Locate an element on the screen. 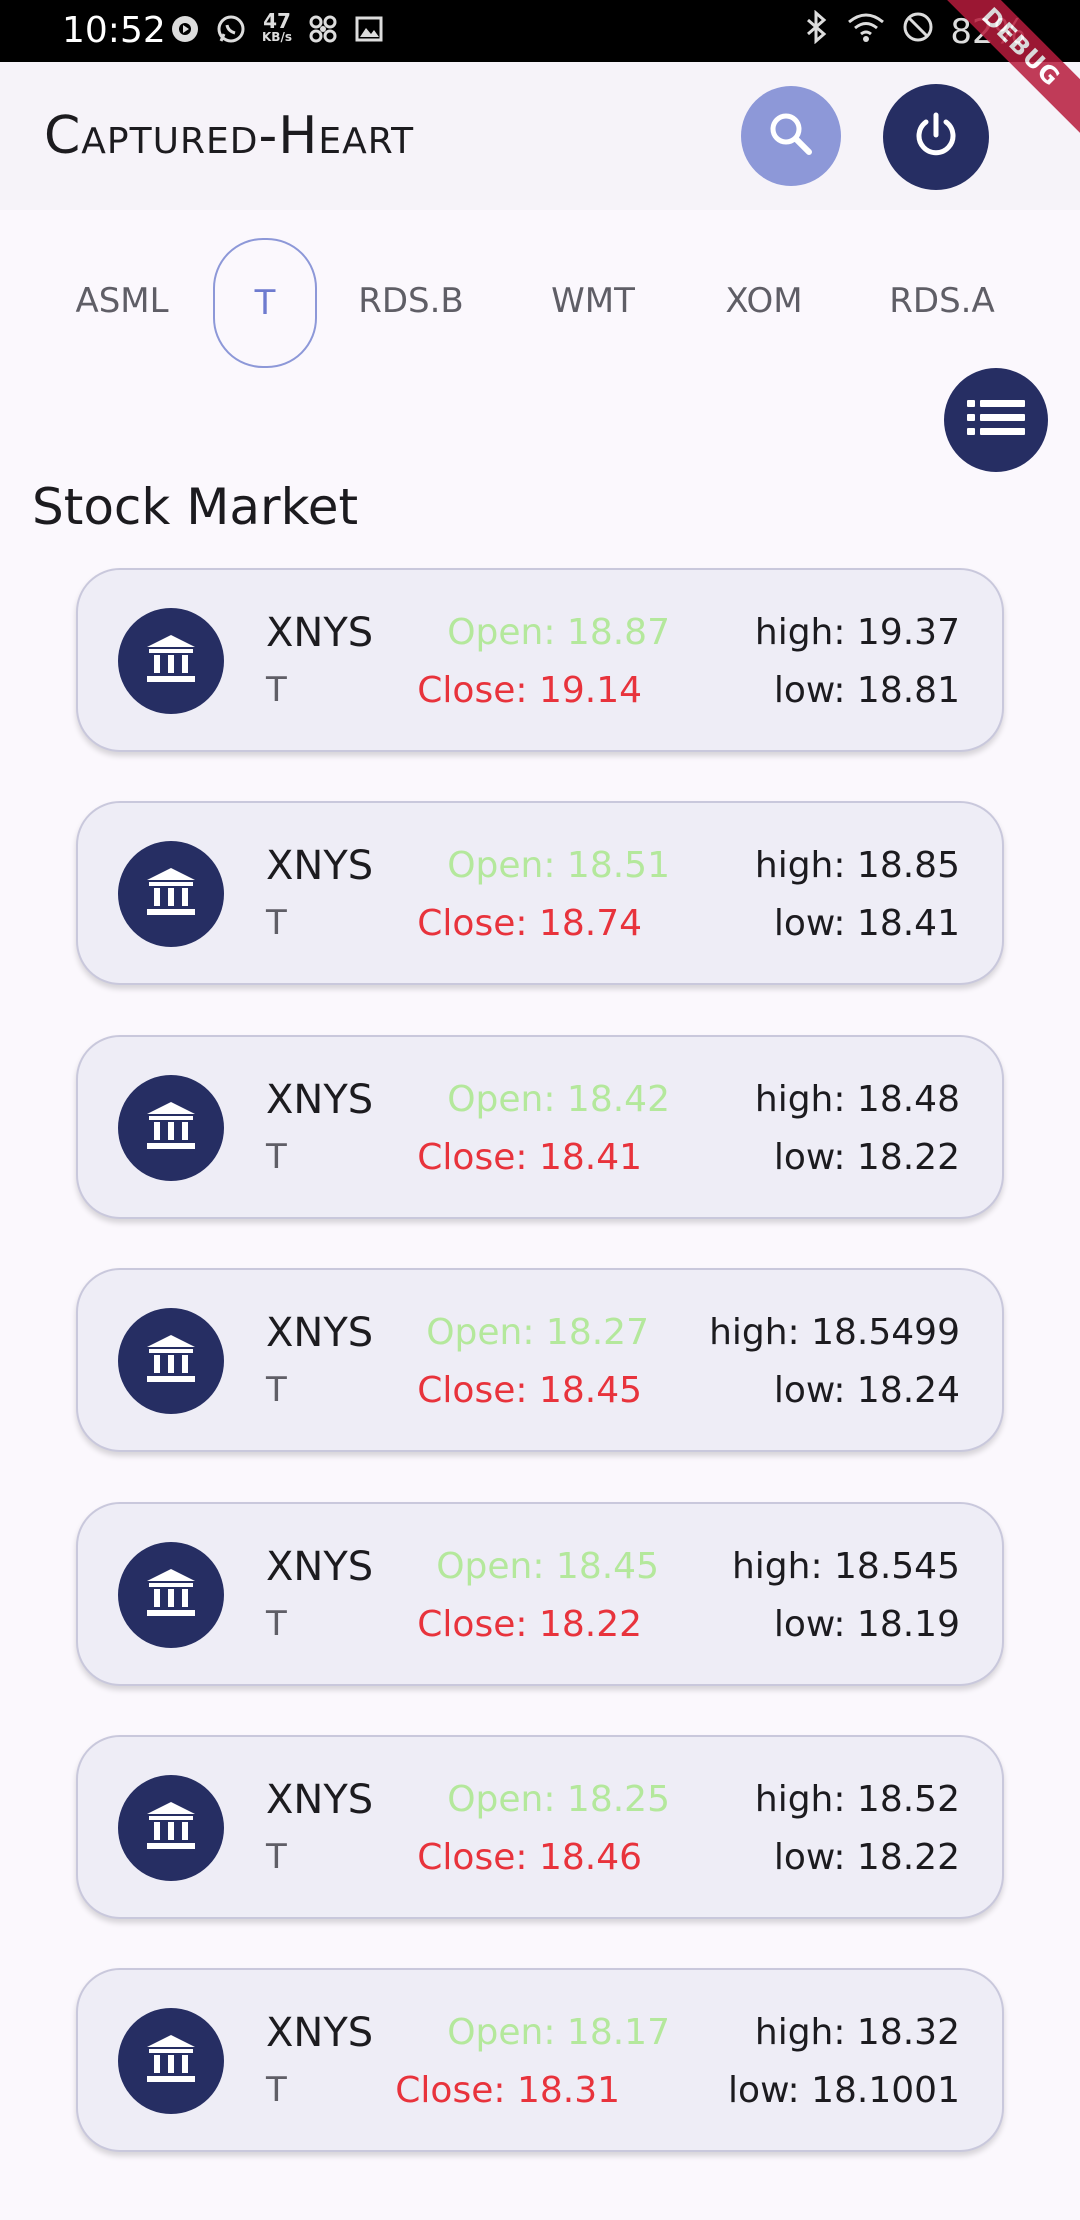  stock-open: Open: 18.42 is located at coordinates (558, 1099).